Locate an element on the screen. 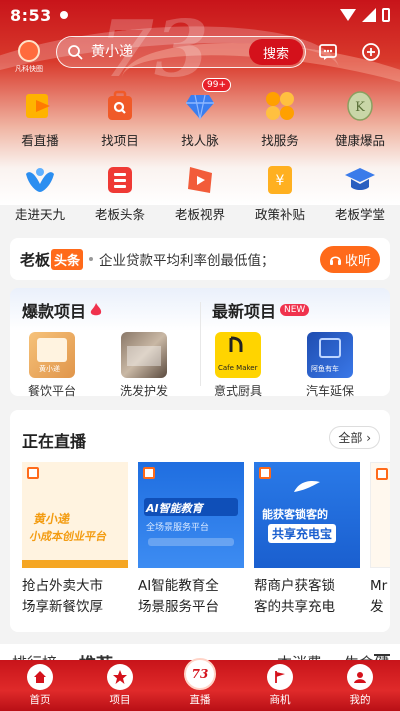 The height and width of the screenshot is (711, 400). thumb-title: 黄小递 is located at coordinates (52, 519).